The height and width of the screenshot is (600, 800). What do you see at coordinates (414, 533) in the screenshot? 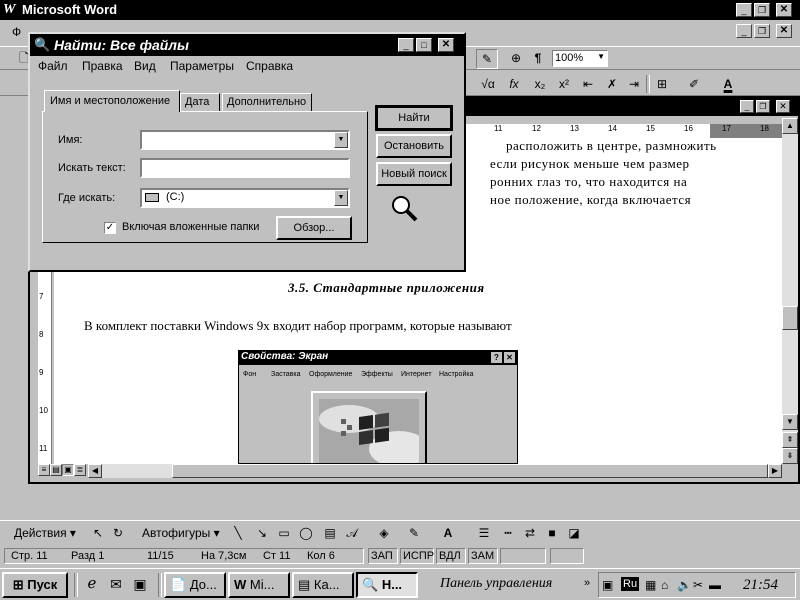
I see `line-color-icon: ✎` at bounding box center [414, 533].